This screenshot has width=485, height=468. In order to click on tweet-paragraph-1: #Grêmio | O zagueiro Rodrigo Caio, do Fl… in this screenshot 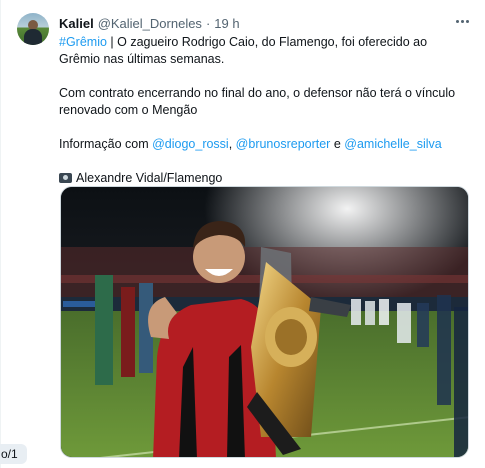, I will do `click(265, 51)`.